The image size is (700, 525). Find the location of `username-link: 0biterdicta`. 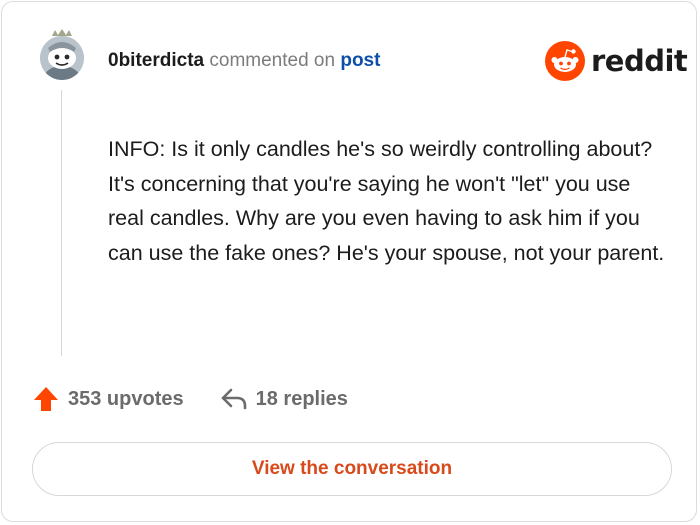

username-link: 0biterdicta is located at coordinates (156, 60).